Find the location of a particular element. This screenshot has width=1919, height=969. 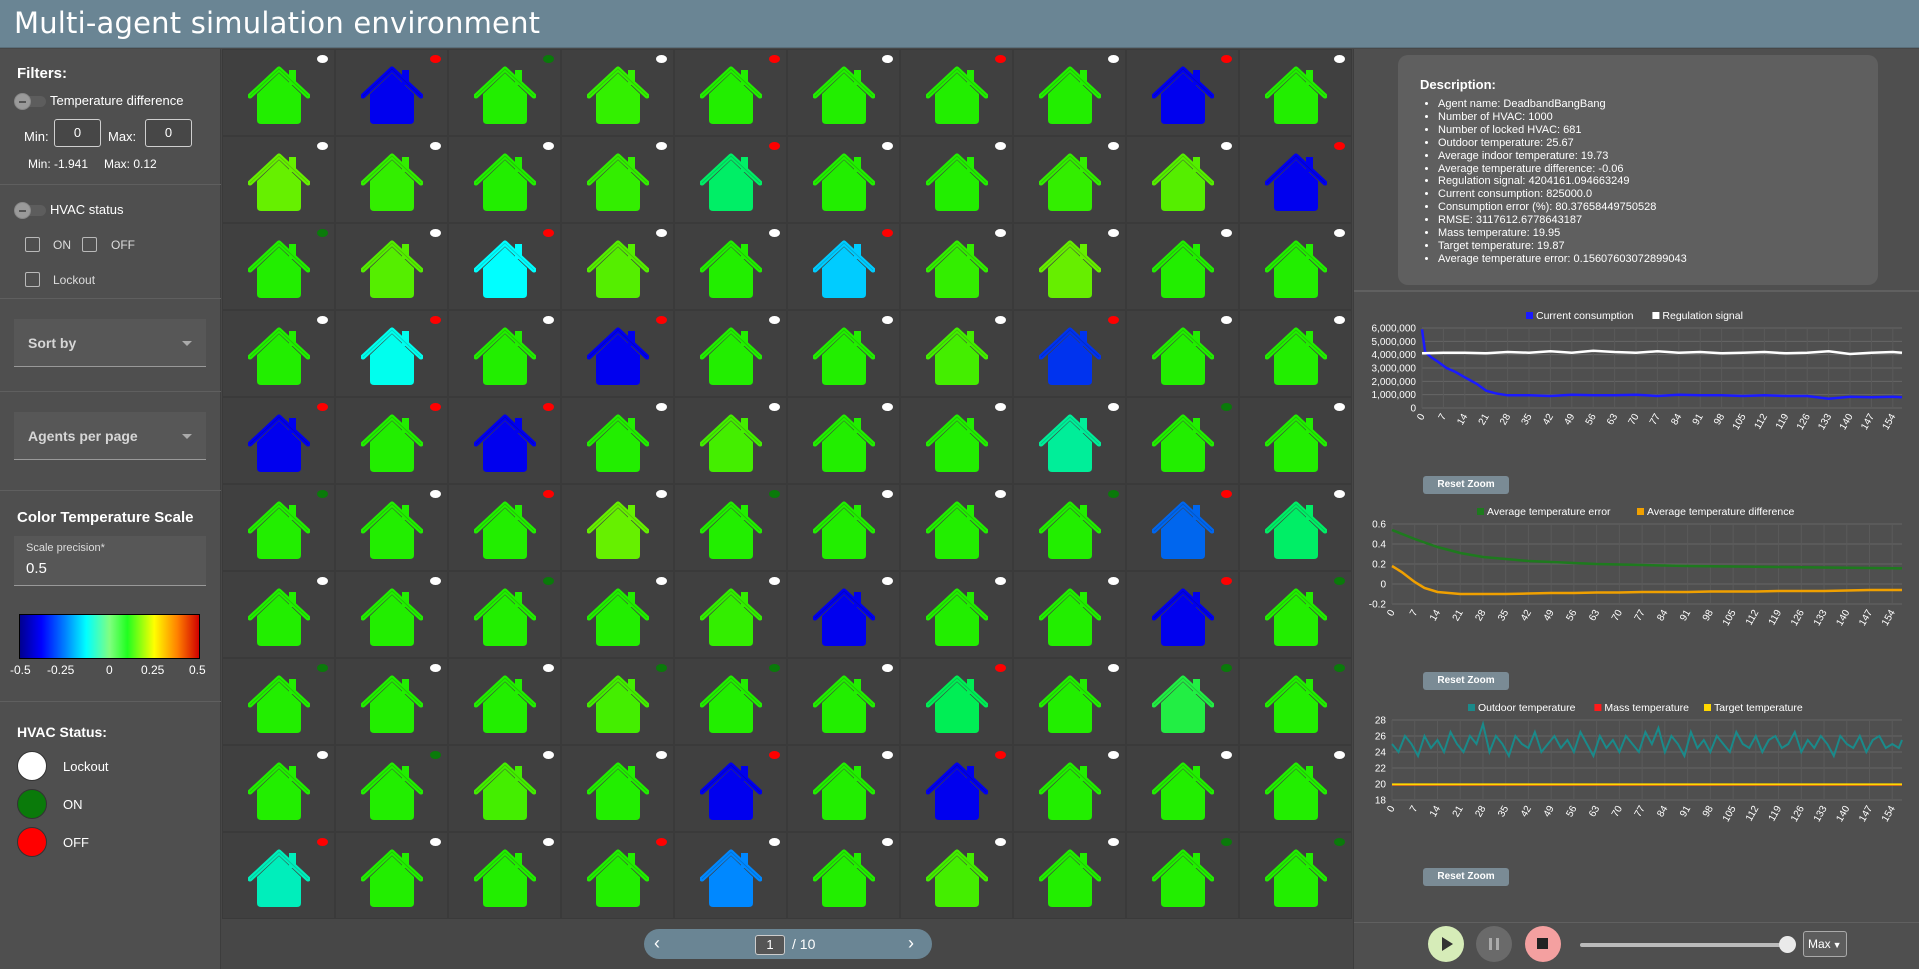

previous-page-button: ‹ is located at coordinates (657, 943).